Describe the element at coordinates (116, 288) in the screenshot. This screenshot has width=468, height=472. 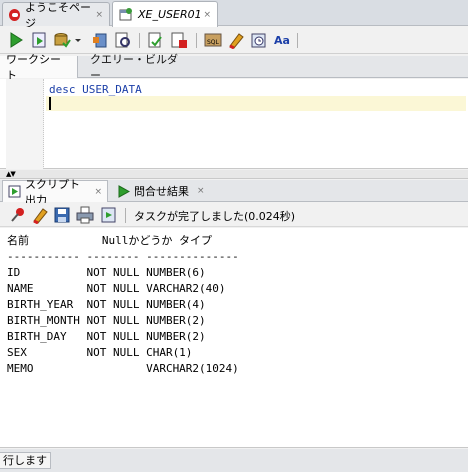
I see `output-row: NAME NOT NULL VARCHAR2(40)` at that location.